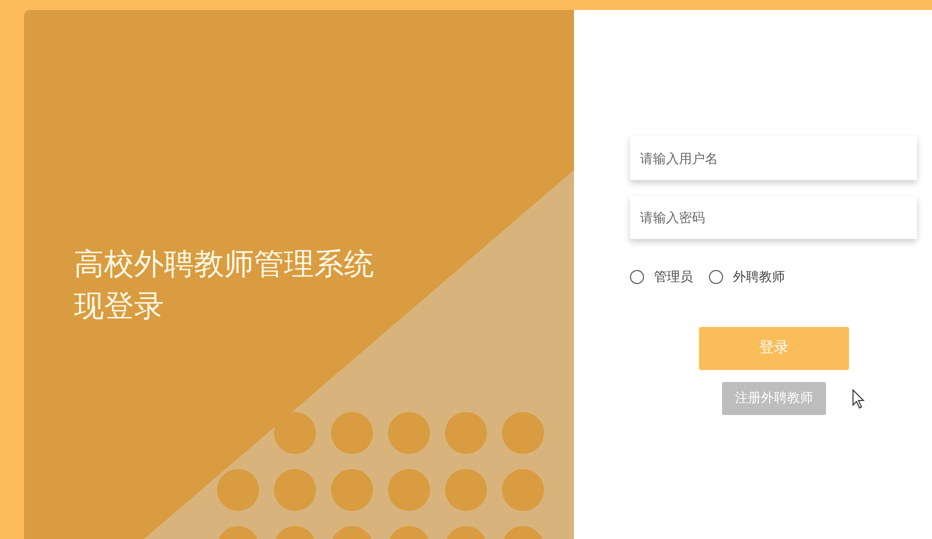 Image resolution: width=932 pixels, height=539 pixels. I want to click on mouse-cursor-icon, so click(859, 399).